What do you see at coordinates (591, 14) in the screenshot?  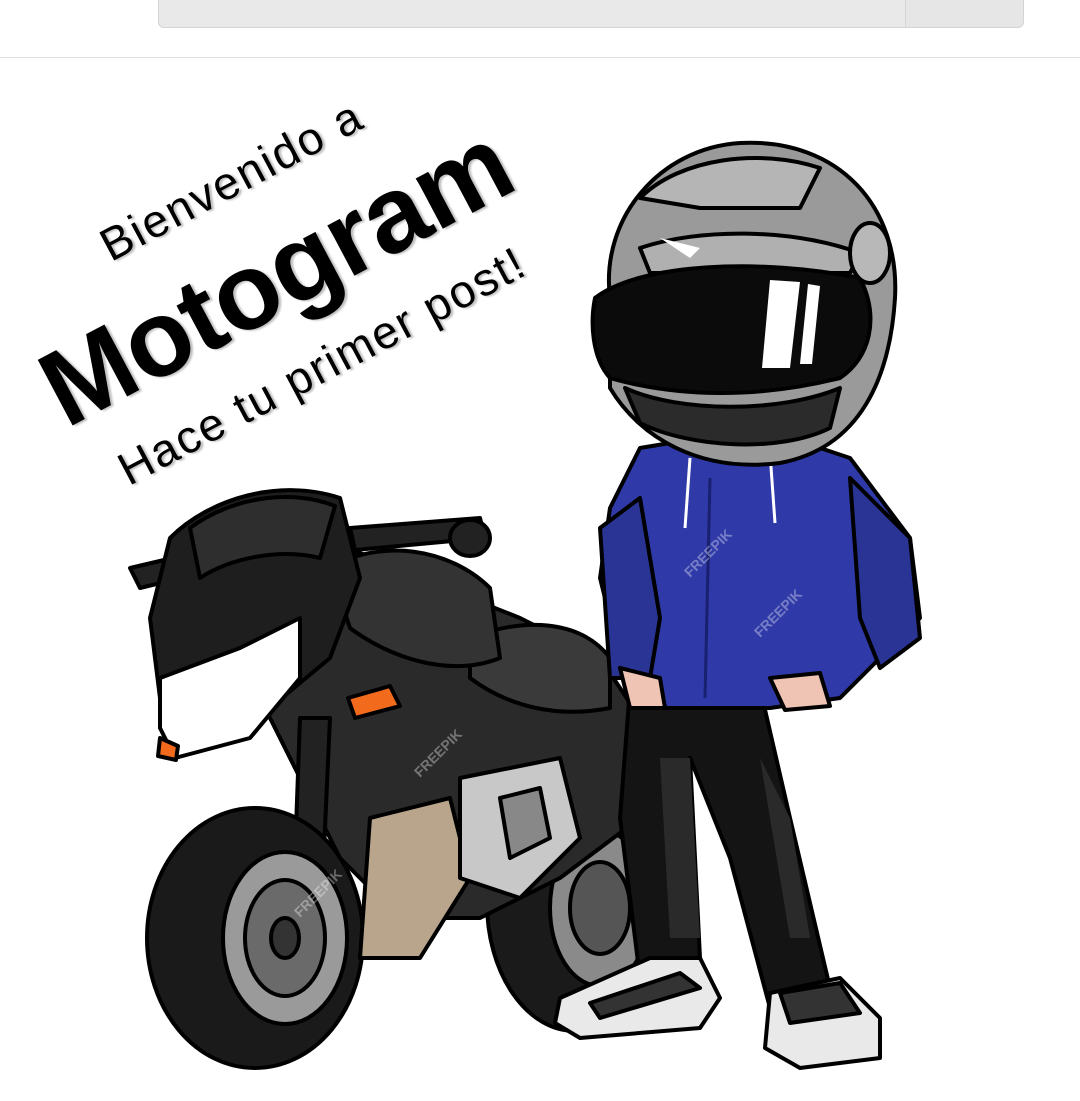 I see `search-input` at bounding box center [591, 14].